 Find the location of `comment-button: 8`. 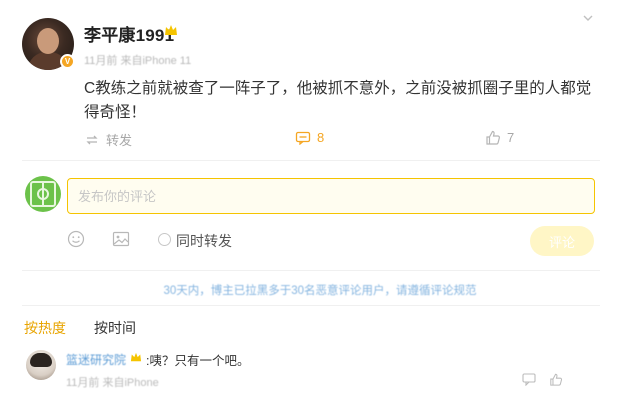

comment-button: 8 is located at coordinates (309, 137).